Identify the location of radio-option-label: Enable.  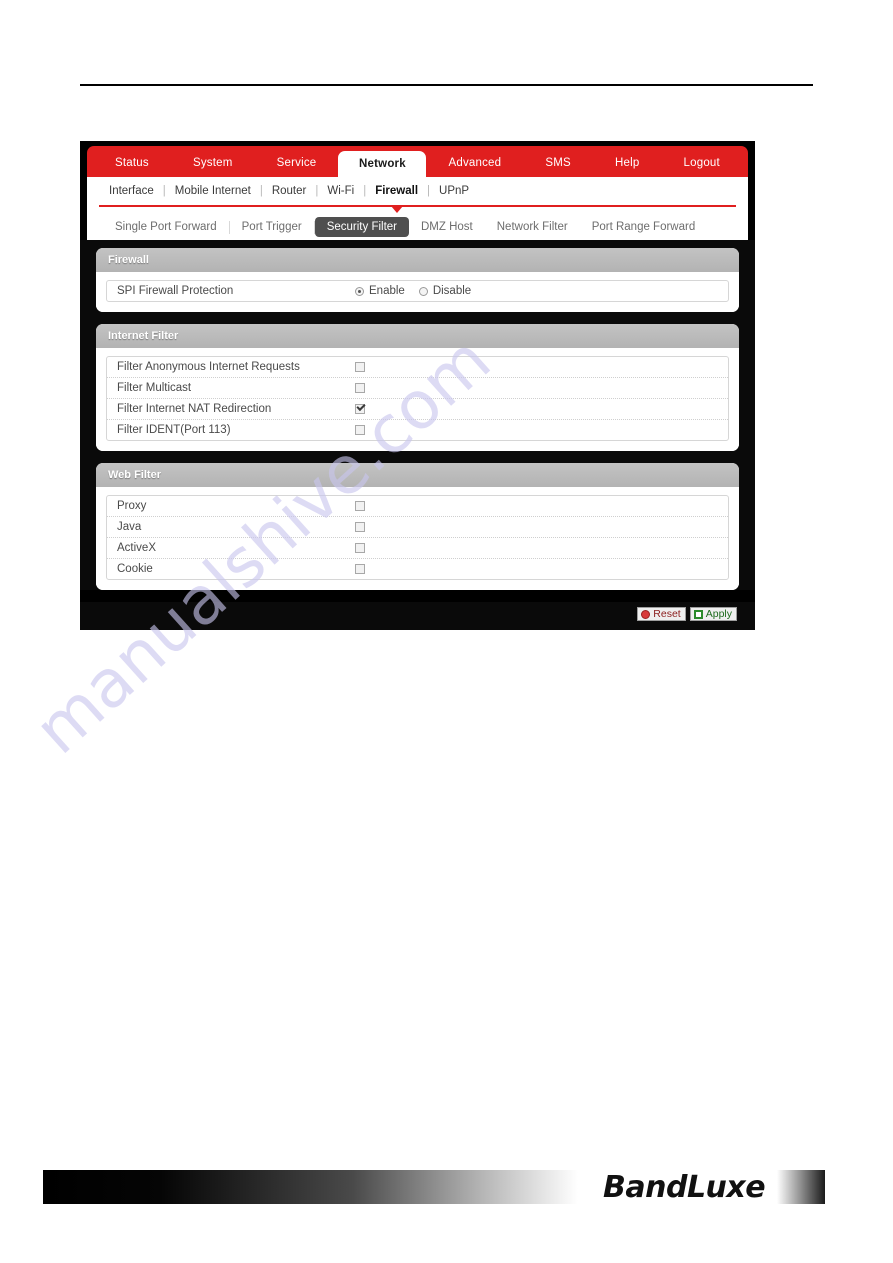
(387, 291).